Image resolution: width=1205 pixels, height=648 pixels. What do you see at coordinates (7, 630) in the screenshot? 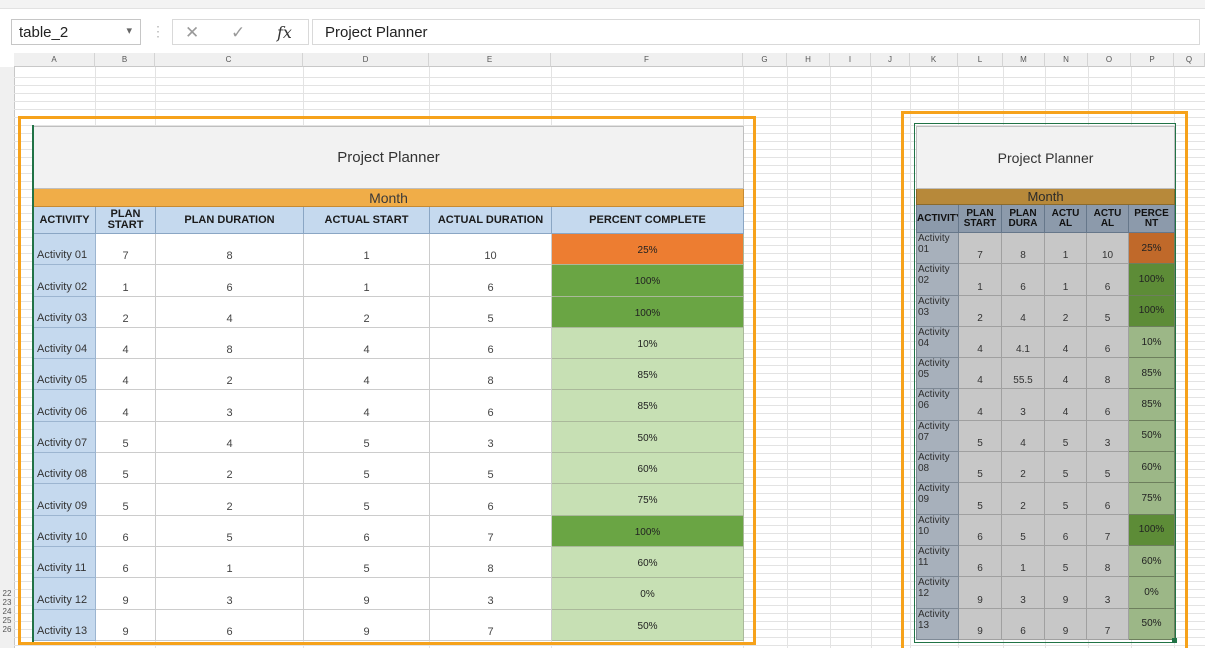
I see `row-header: 26` at bounding box center [7, 630].